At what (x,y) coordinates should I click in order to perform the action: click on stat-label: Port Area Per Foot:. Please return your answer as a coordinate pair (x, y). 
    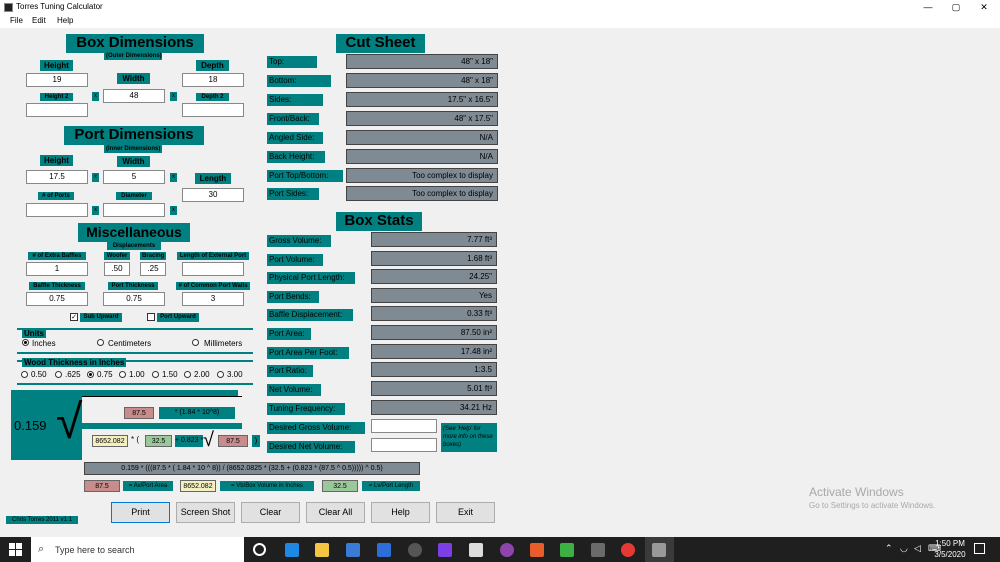
    Looking at the image, I should click on (308, 353).